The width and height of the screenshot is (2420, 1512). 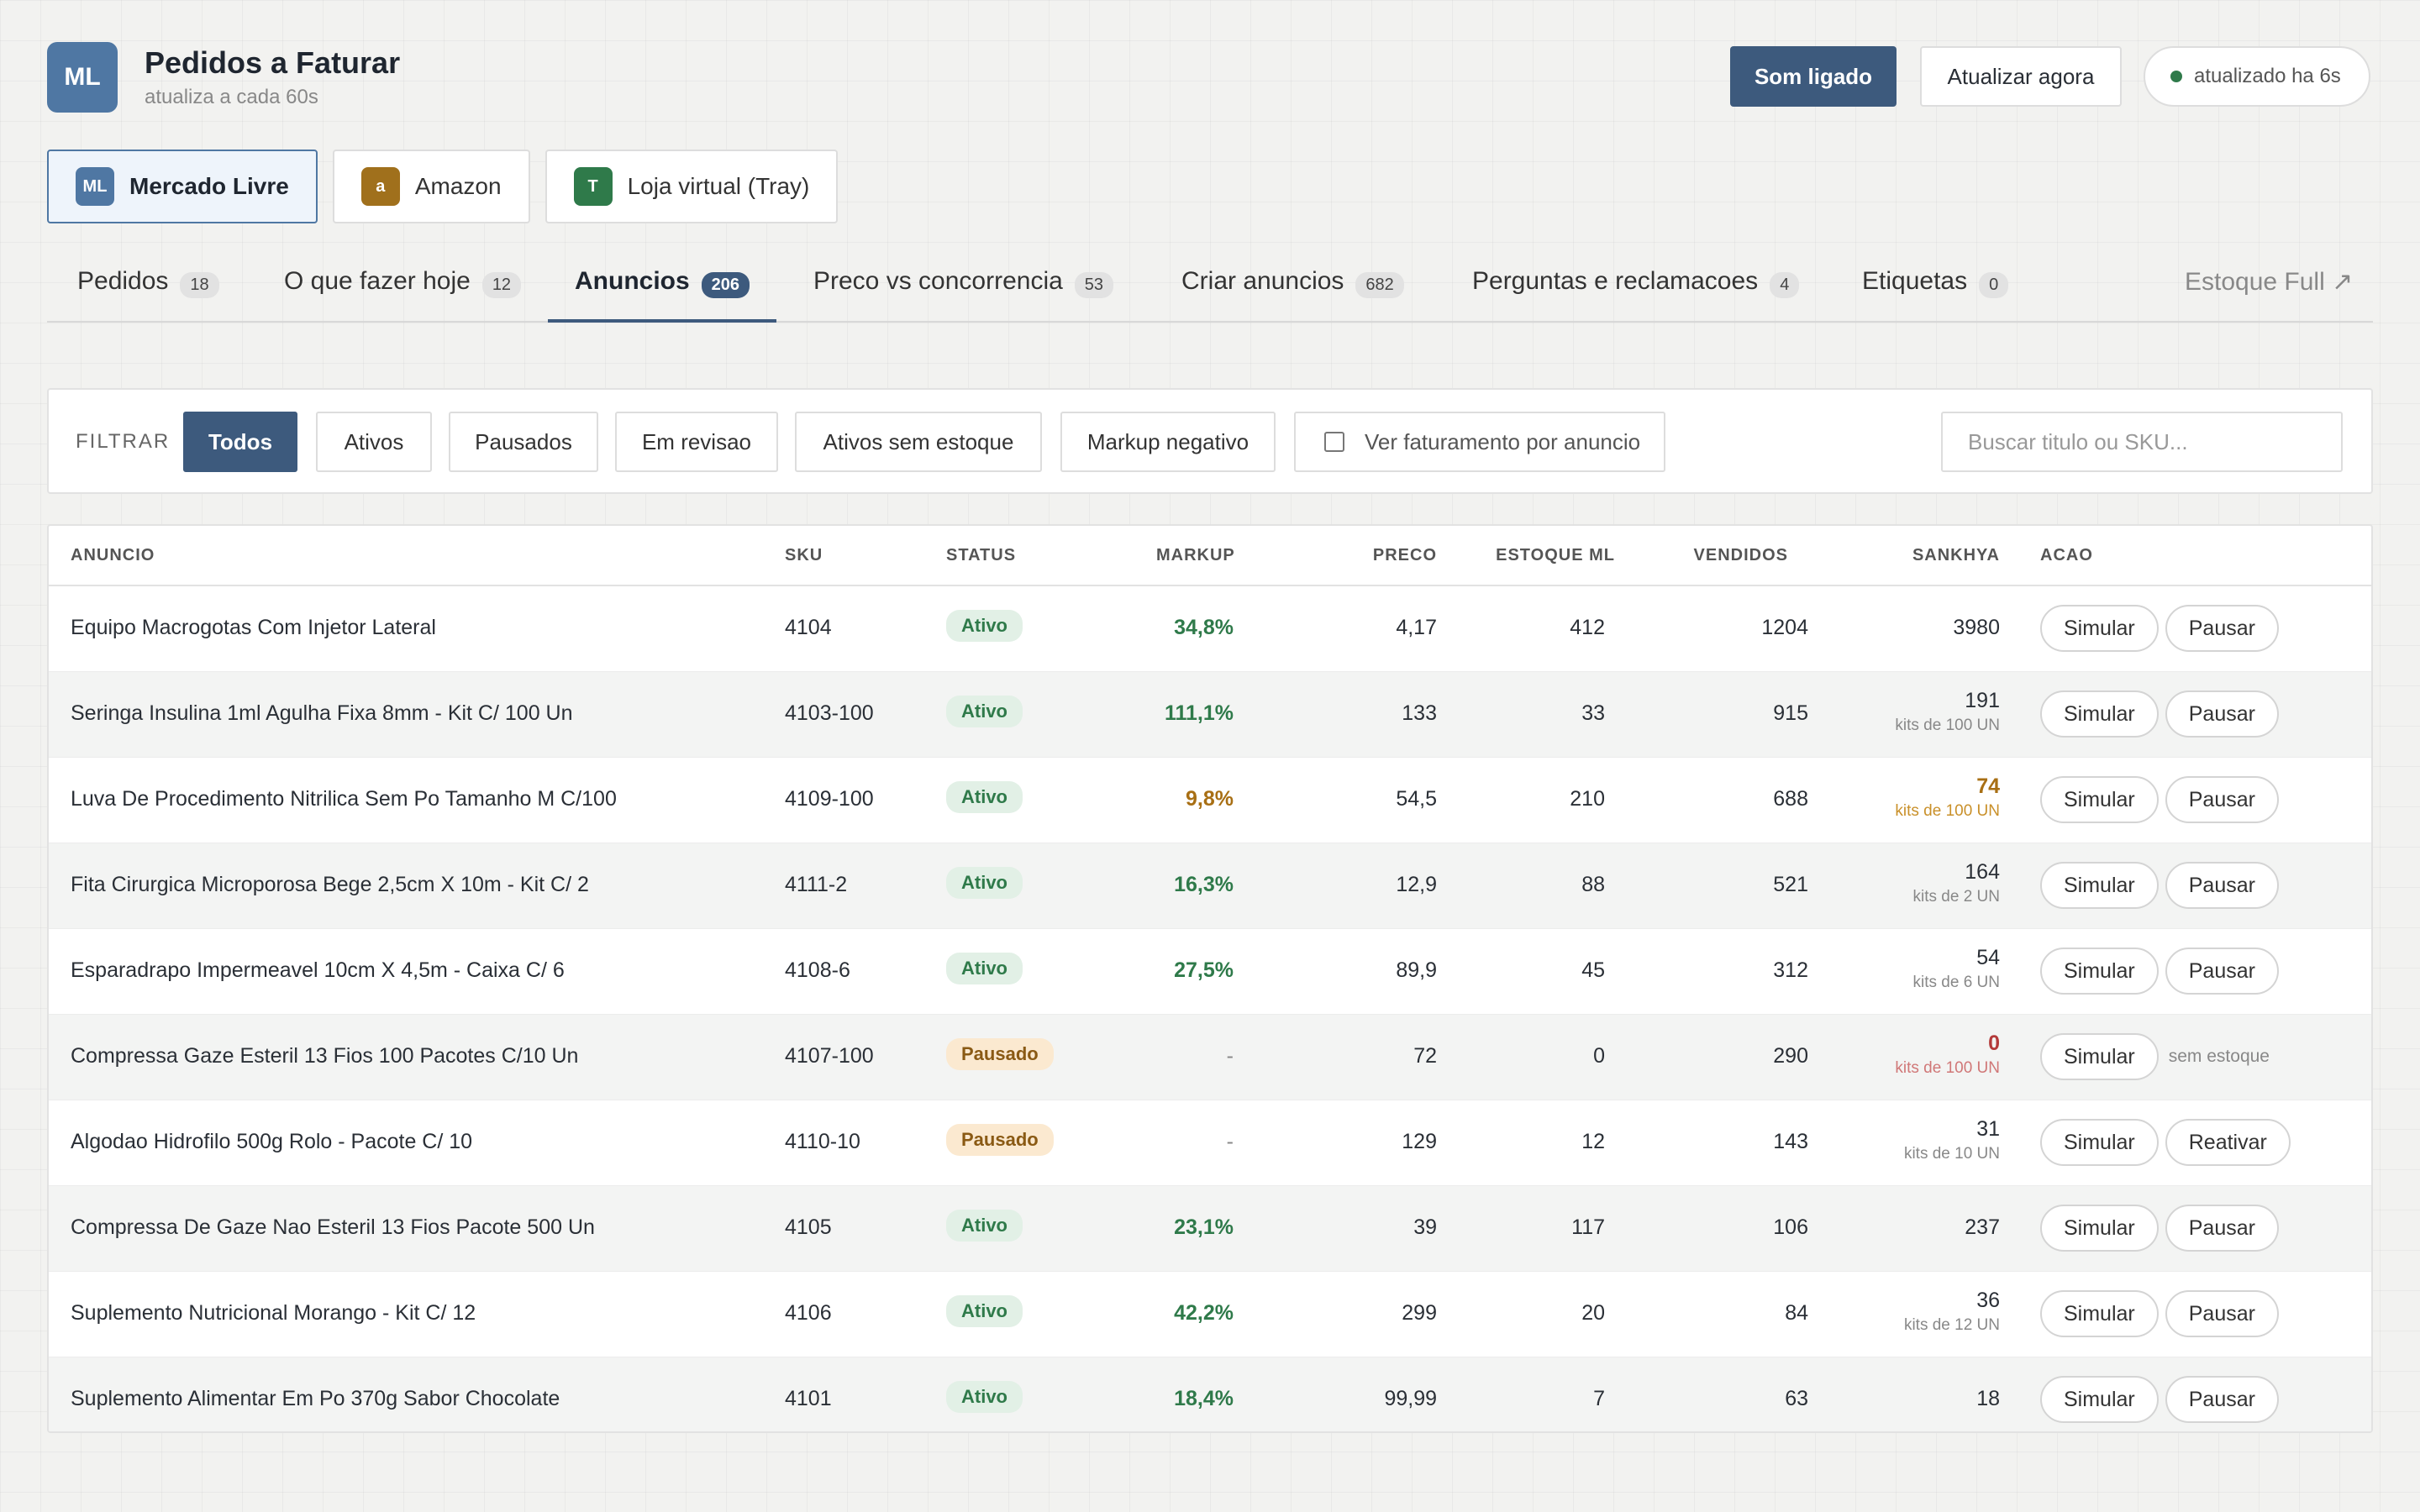 I want to click on sku-cell: 4106, so click(x=809, y=1313).